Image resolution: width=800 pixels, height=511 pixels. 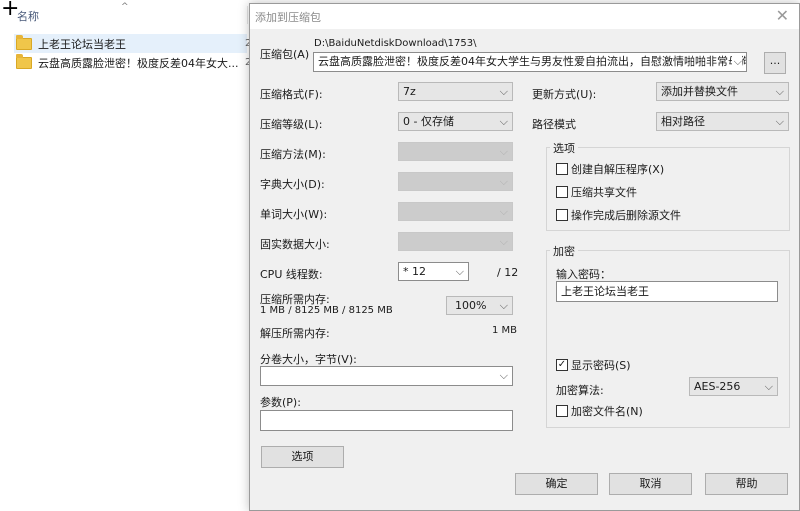 What do you see at coordinates (455, 91) in the screenshot?
I see `format-select: 7z ⌵` at bounding box center [455, 91].